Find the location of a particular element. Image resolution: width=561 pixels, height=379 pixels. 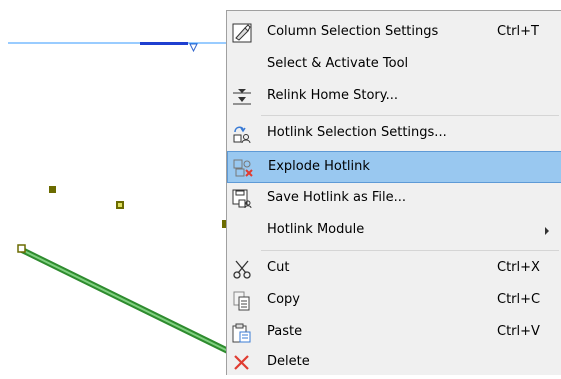

story-marker-dashes is located at coordinates (164, 43).